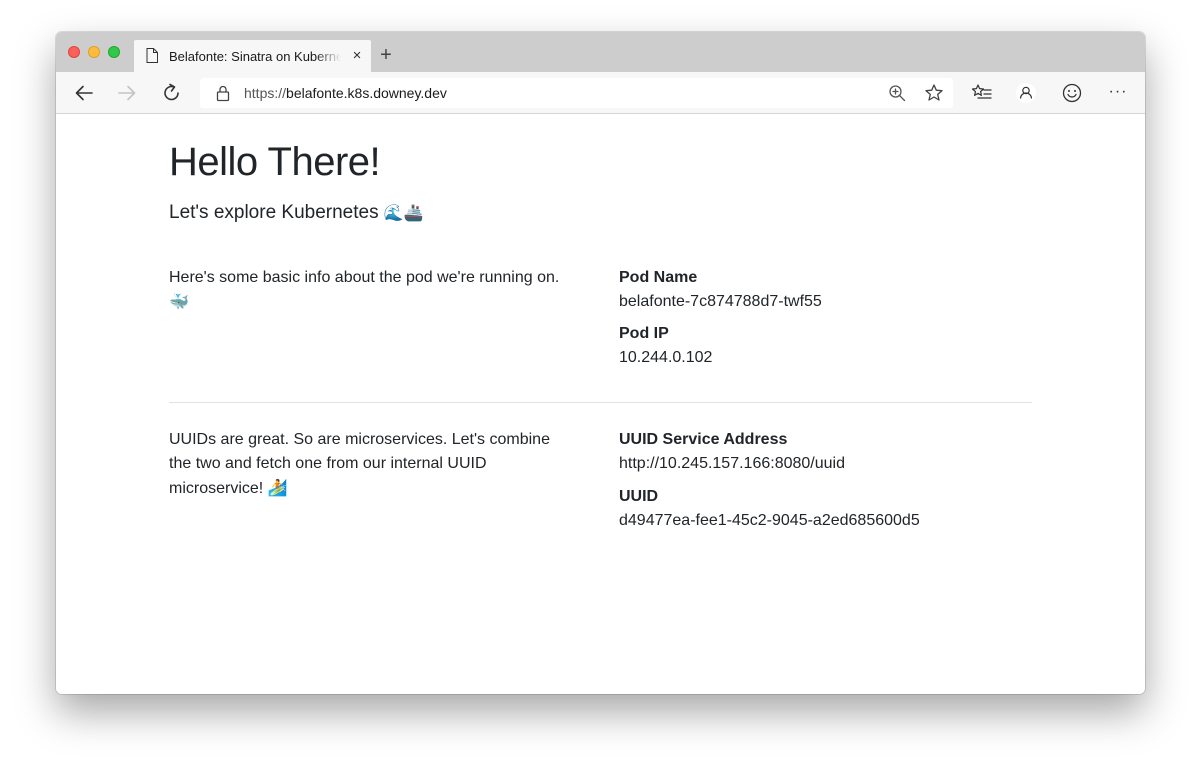  Describe the element at coordinates (223, 93) in the screenshot. I see `lock-icon` at that location.